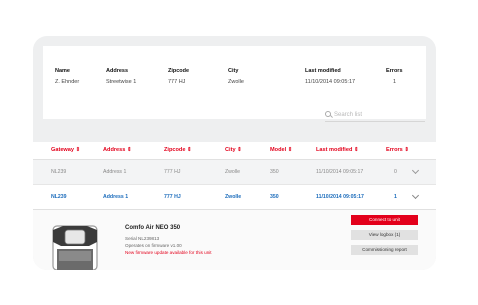  I want to click on cell-errors: 0, so click(395, 172).